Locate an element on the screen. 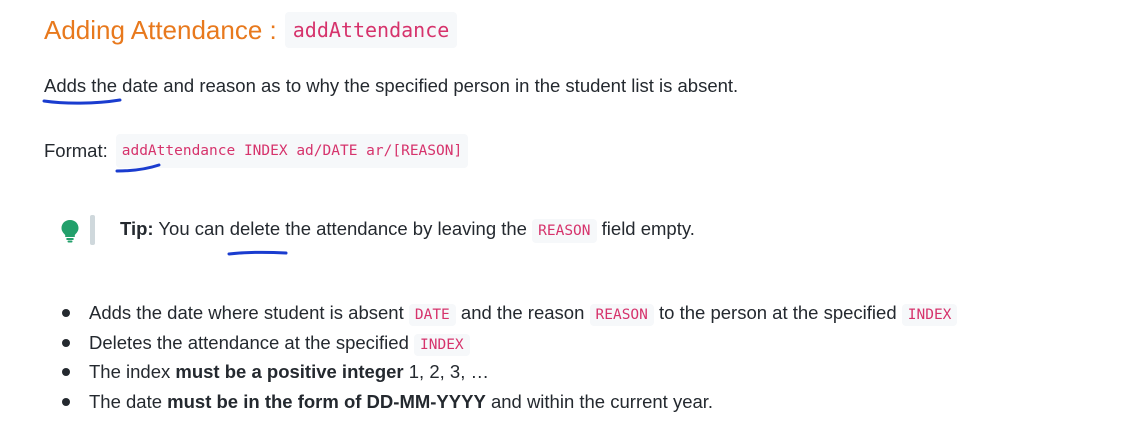  list-item-text: The date is located at coordinates (126, 401).